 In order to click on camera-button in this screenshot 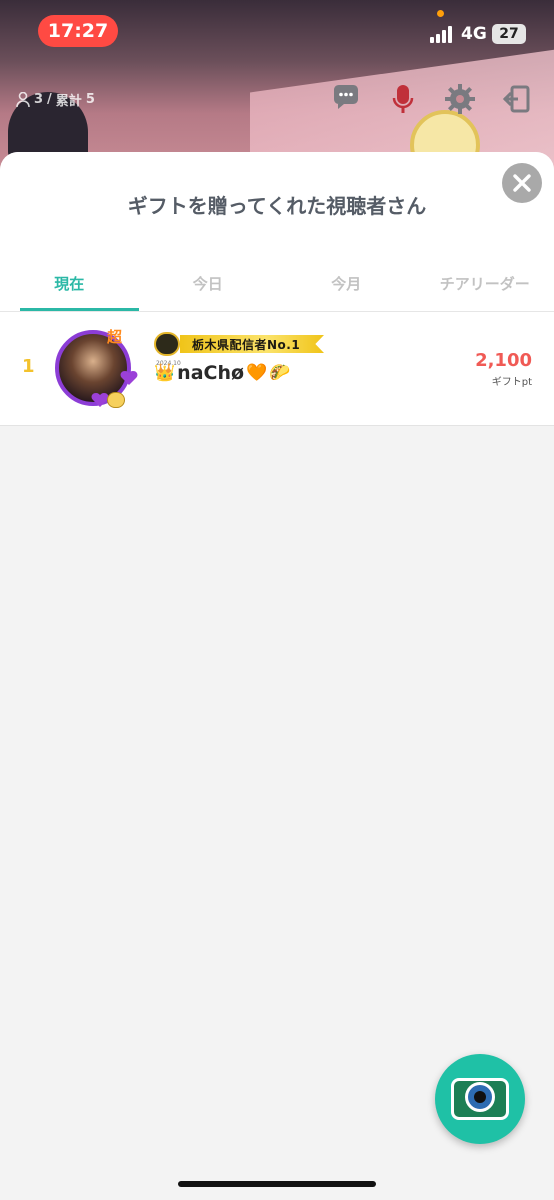, I will do `click(480, 1099)`.